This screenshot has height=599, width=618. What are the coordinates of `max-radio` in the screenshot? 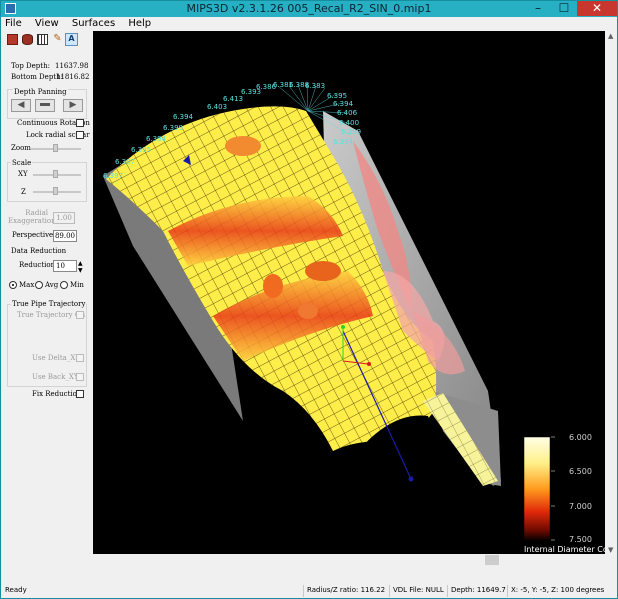 It's located at (13, 285).